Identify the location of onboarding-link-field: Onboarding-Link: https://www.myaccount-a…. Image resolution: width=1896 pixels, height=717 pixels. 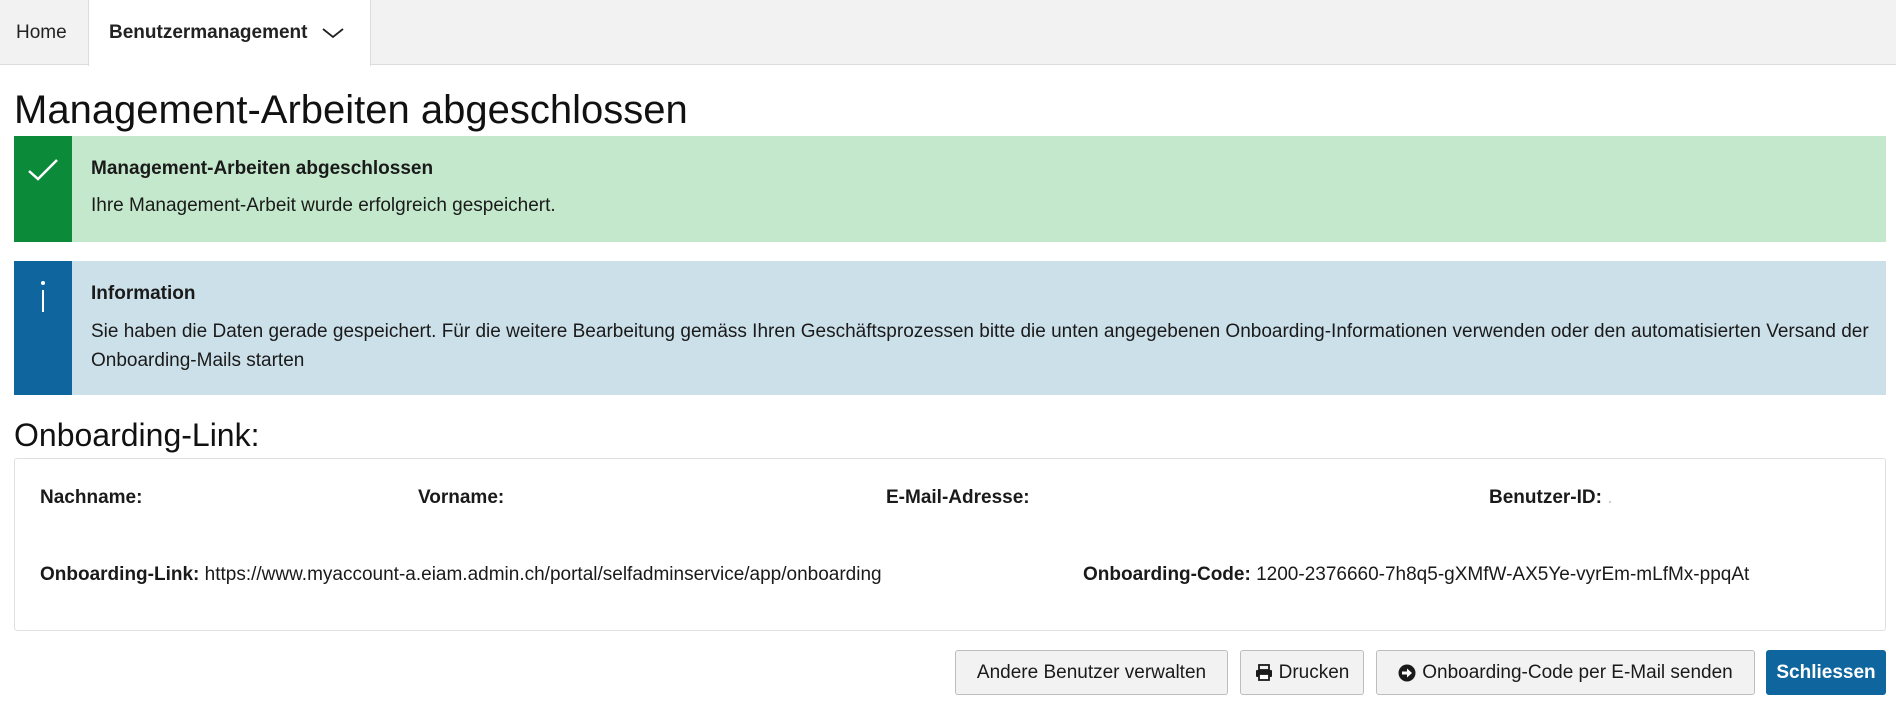
(461, 575).